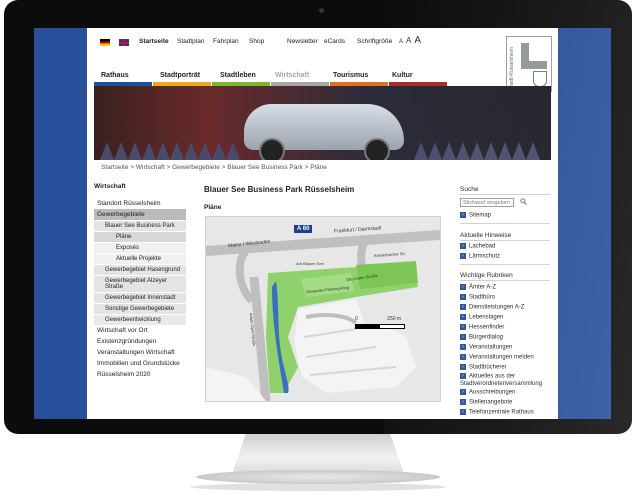  Describe the element at coordinates (485, 256) in the screenshot. I see `notice-label: Lärmschutz` at that location.